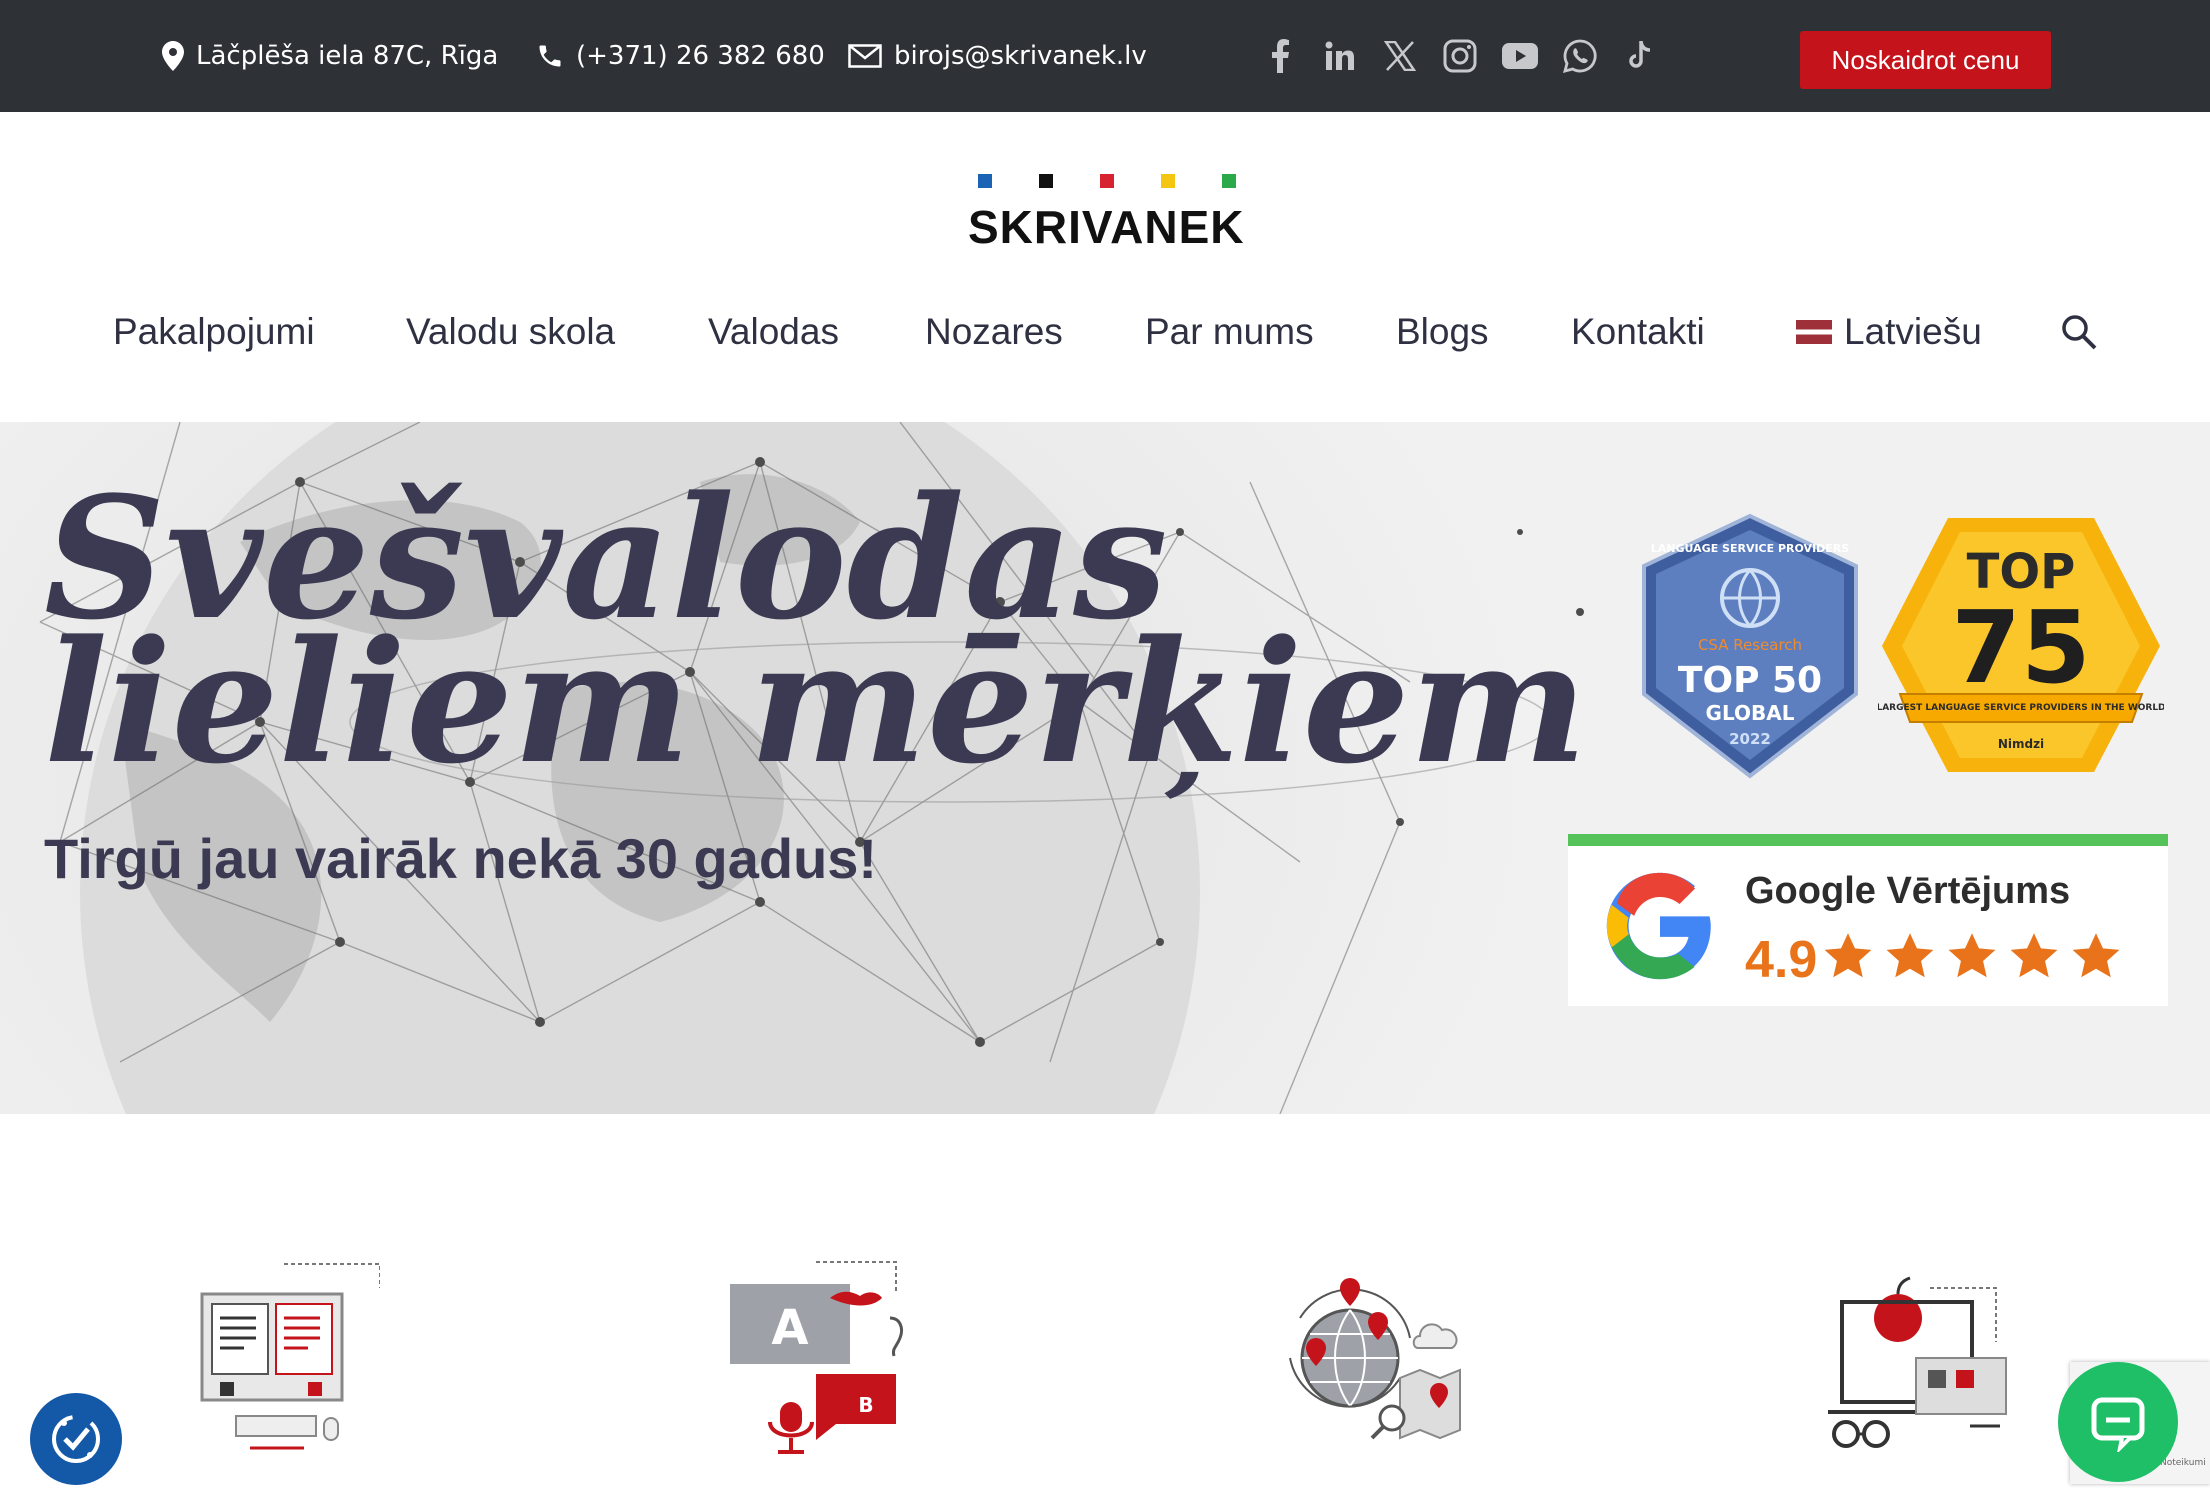  Describe the element at coordinates (1638, 332) in the screenshot. I see `nav-item-contacts: Kontakti` at that location.